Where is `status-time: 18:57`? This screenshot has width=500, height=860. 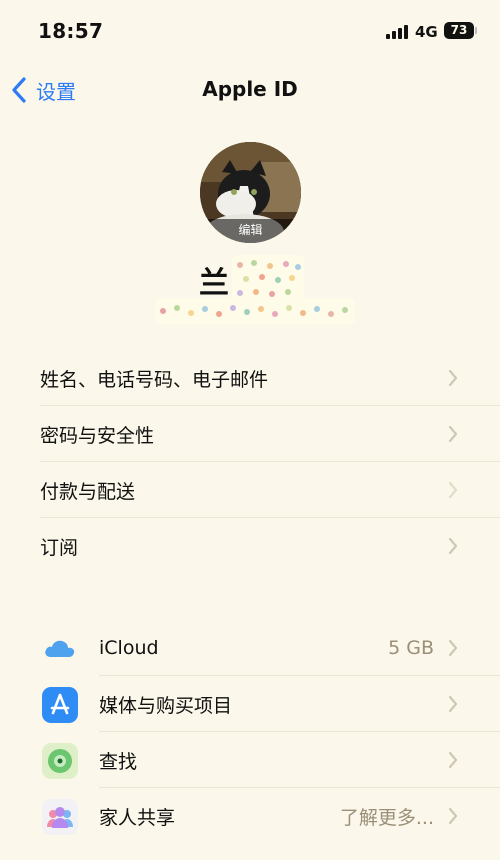
status-time: 18:57 is located at coordinates (71, 31).